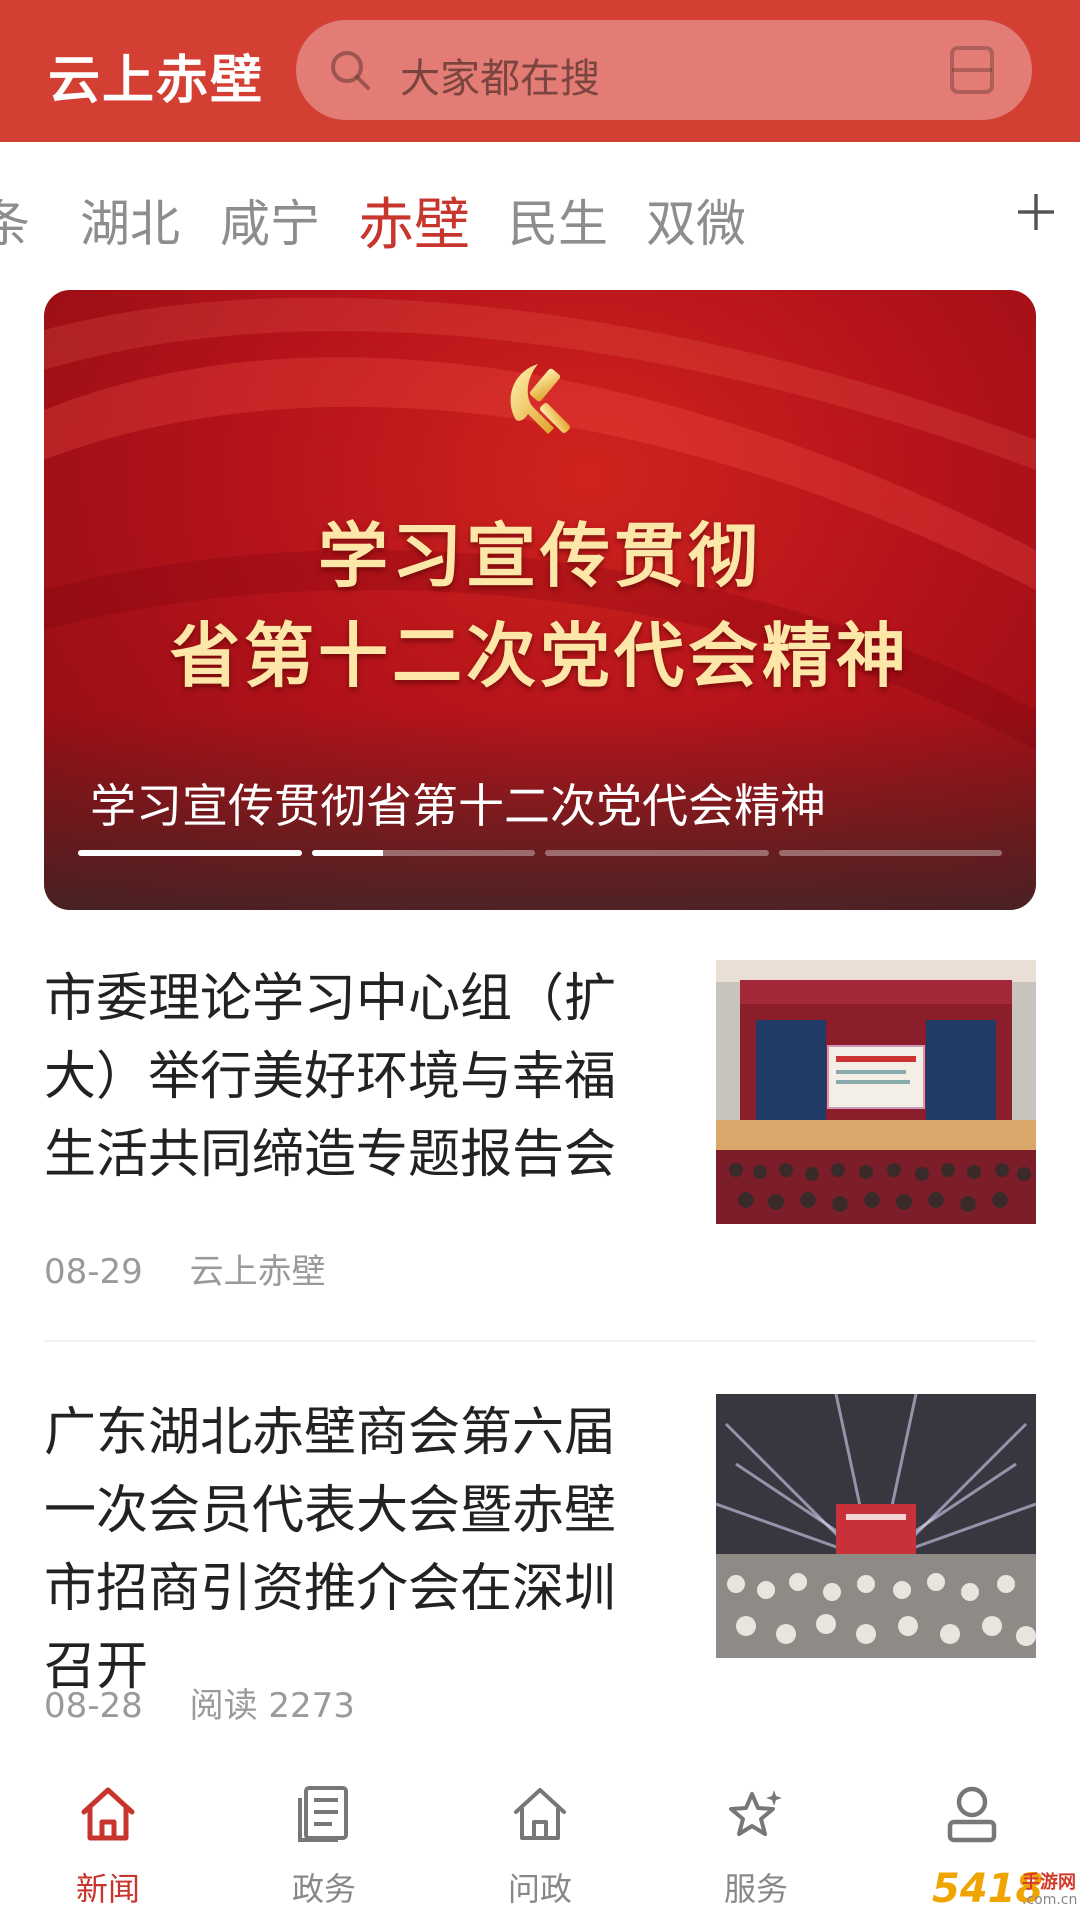 Image resolution: width=1080 pixels, height=1920 pixels. I want to click on watermark-site: 手游网, so click(1049, 1882).